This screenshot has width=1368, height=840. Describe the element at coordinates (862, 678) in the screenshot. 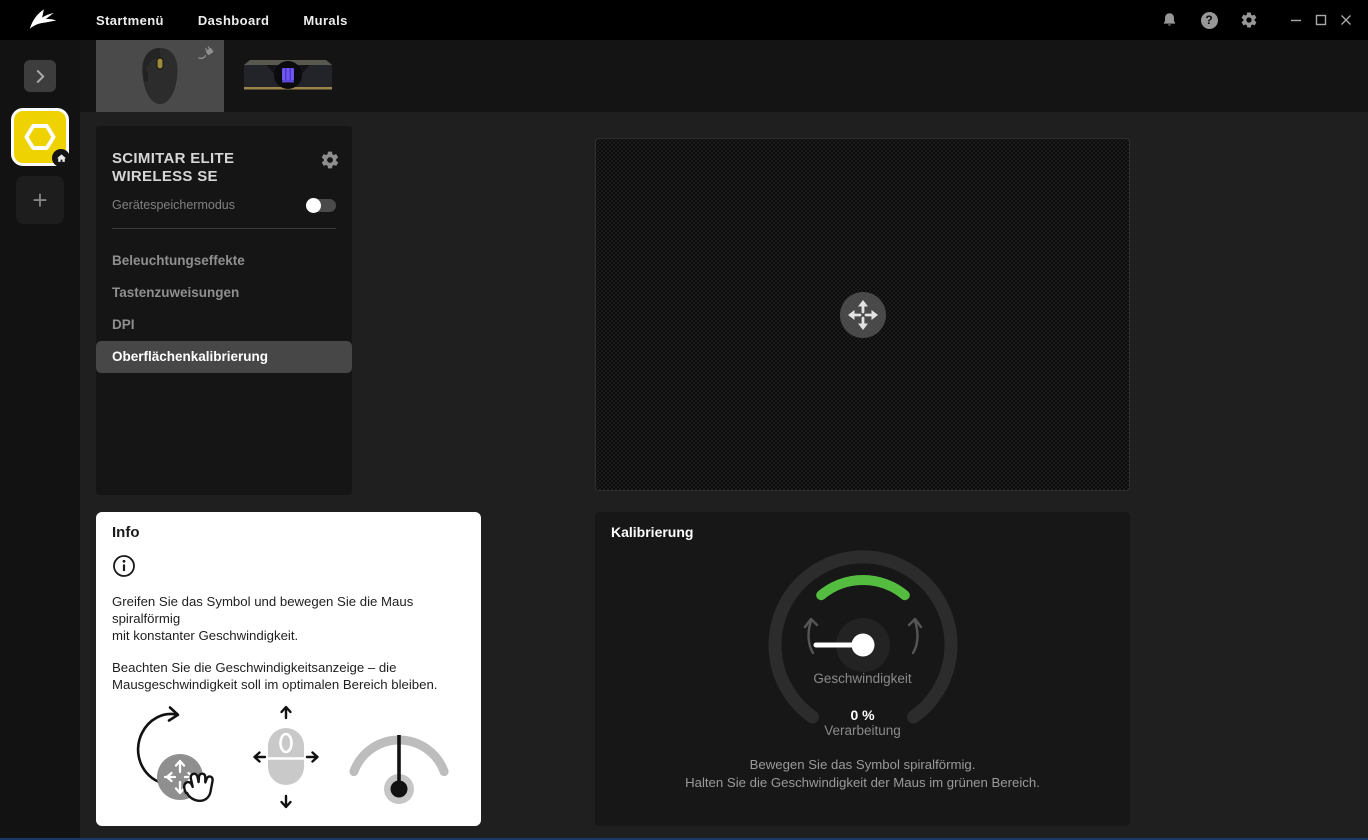

I see `gauge-label: Geschwindigkeit` at that location.